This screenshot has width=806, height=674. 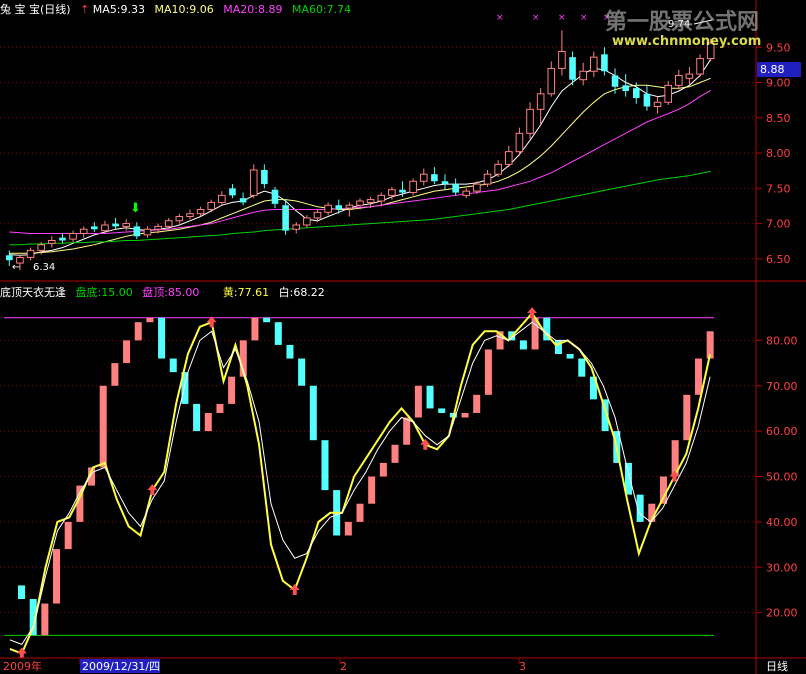 What do you see at coordinates (104, 292) in the screenshot?
I see `bottom-level-label: 盘底:15.00` at bounding box center [104, 292].